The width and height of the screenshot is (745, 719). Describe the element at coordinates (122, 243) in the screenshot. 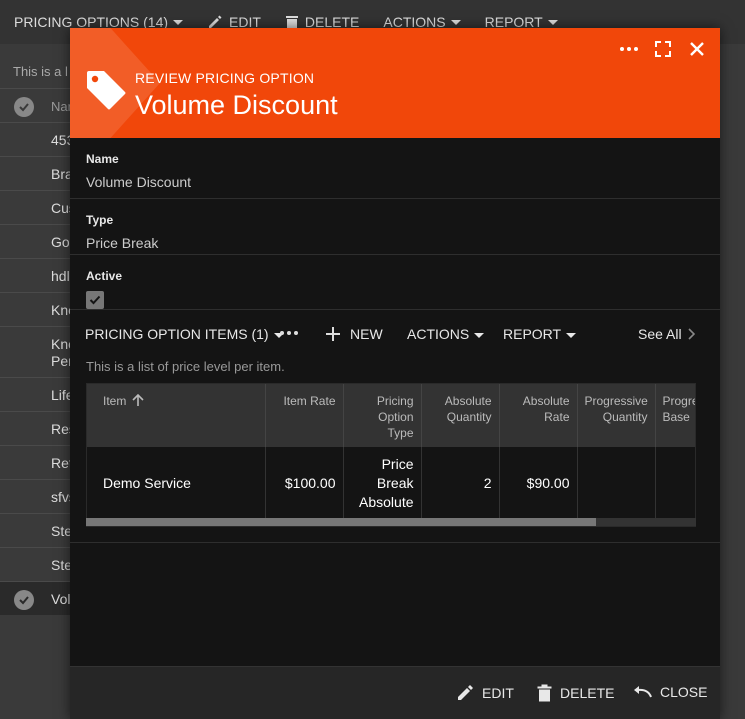

I see `type-value: Price Break` at that location.